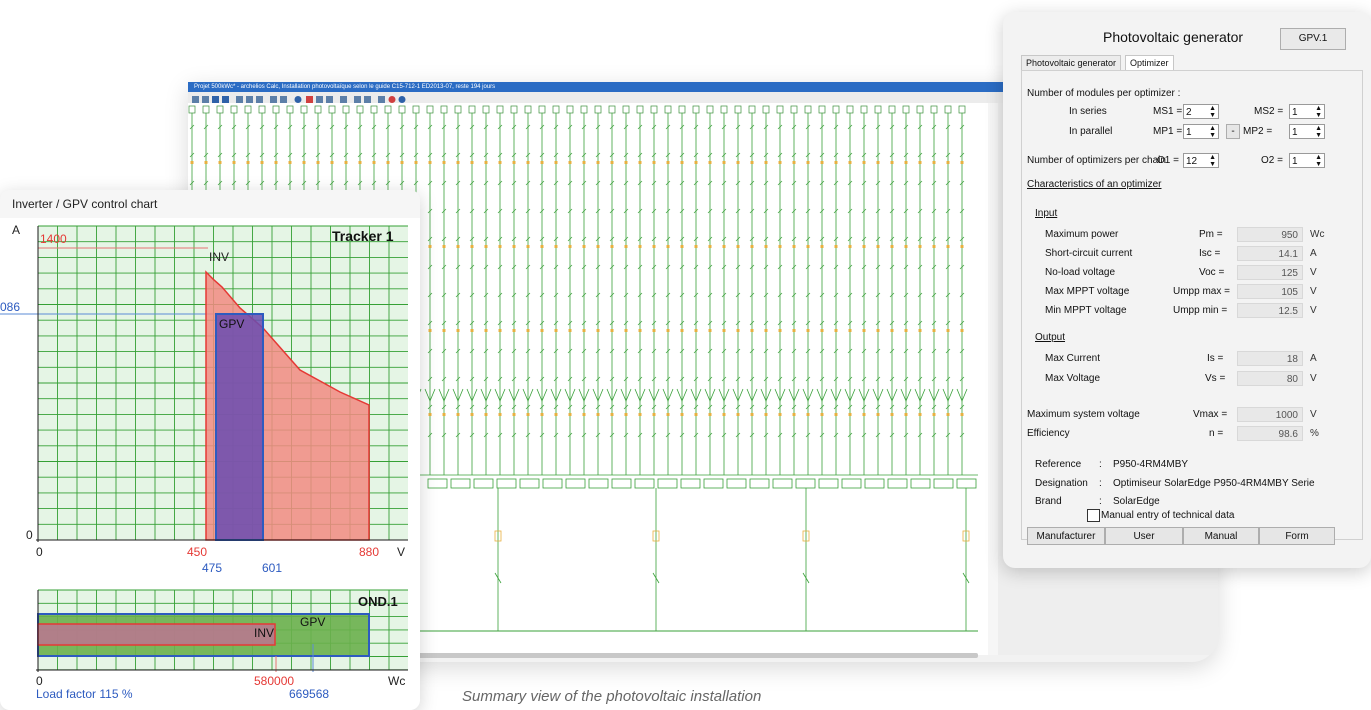 The height and width of the screenshot is (710, 1371). I want to click on stepper-arrows-icon: ▲ ▼, so click(1318, 112).